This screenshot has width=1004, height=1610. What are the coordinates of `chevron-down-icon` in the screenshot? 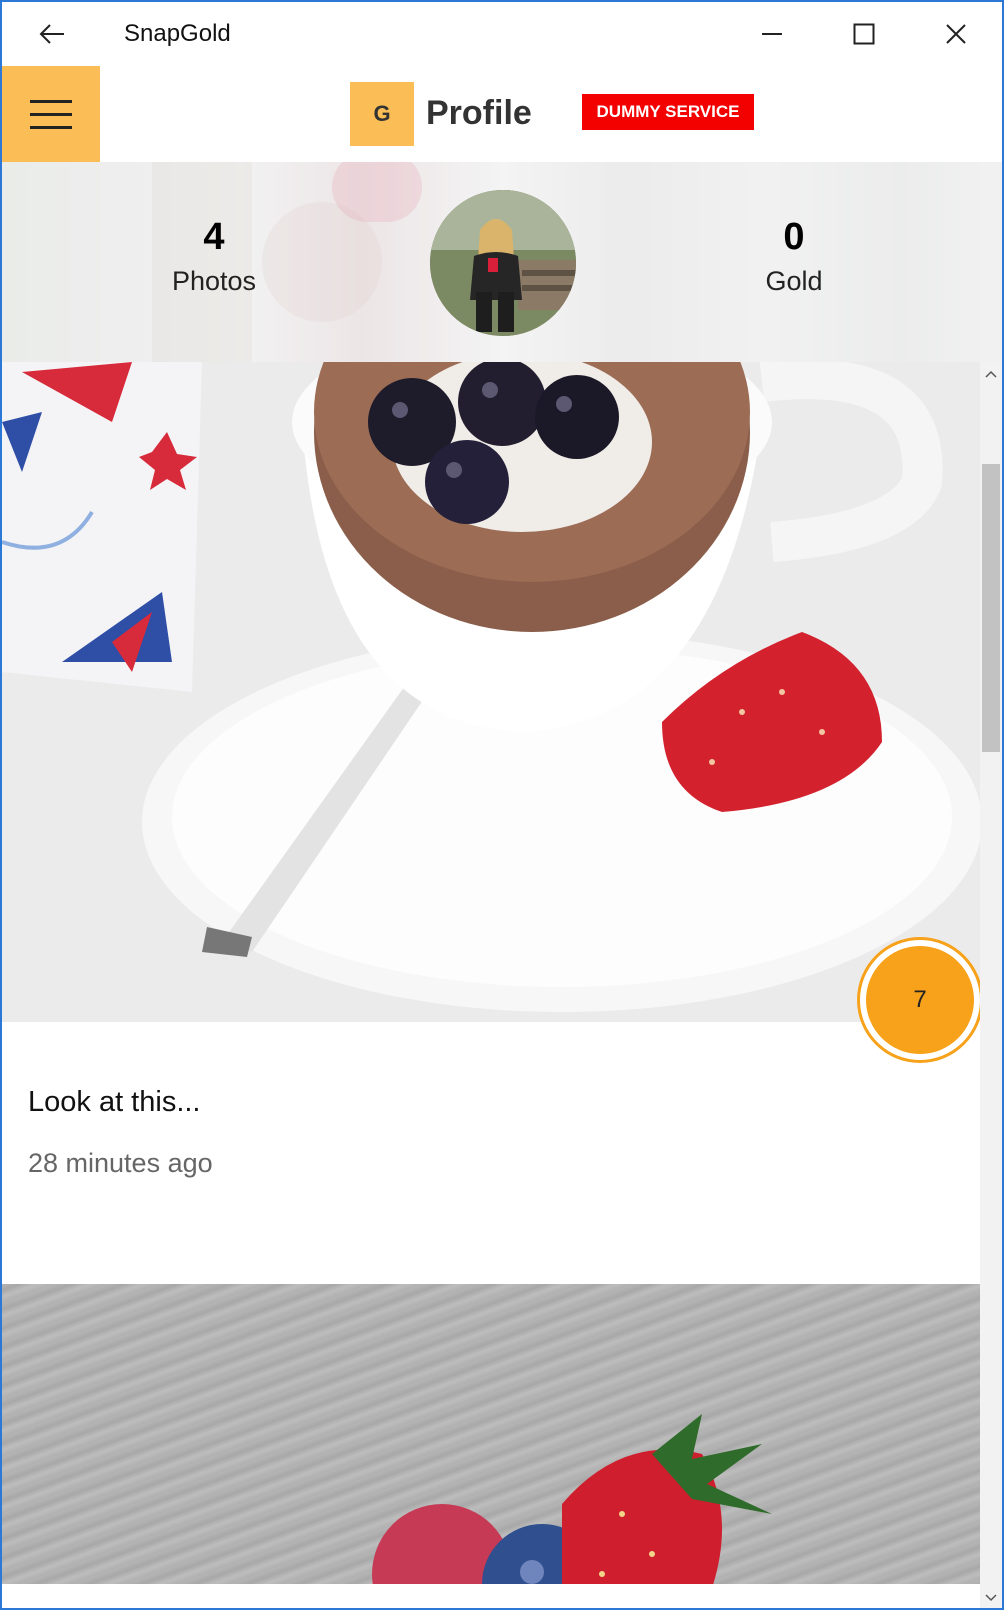 It's located at (991, 1598).